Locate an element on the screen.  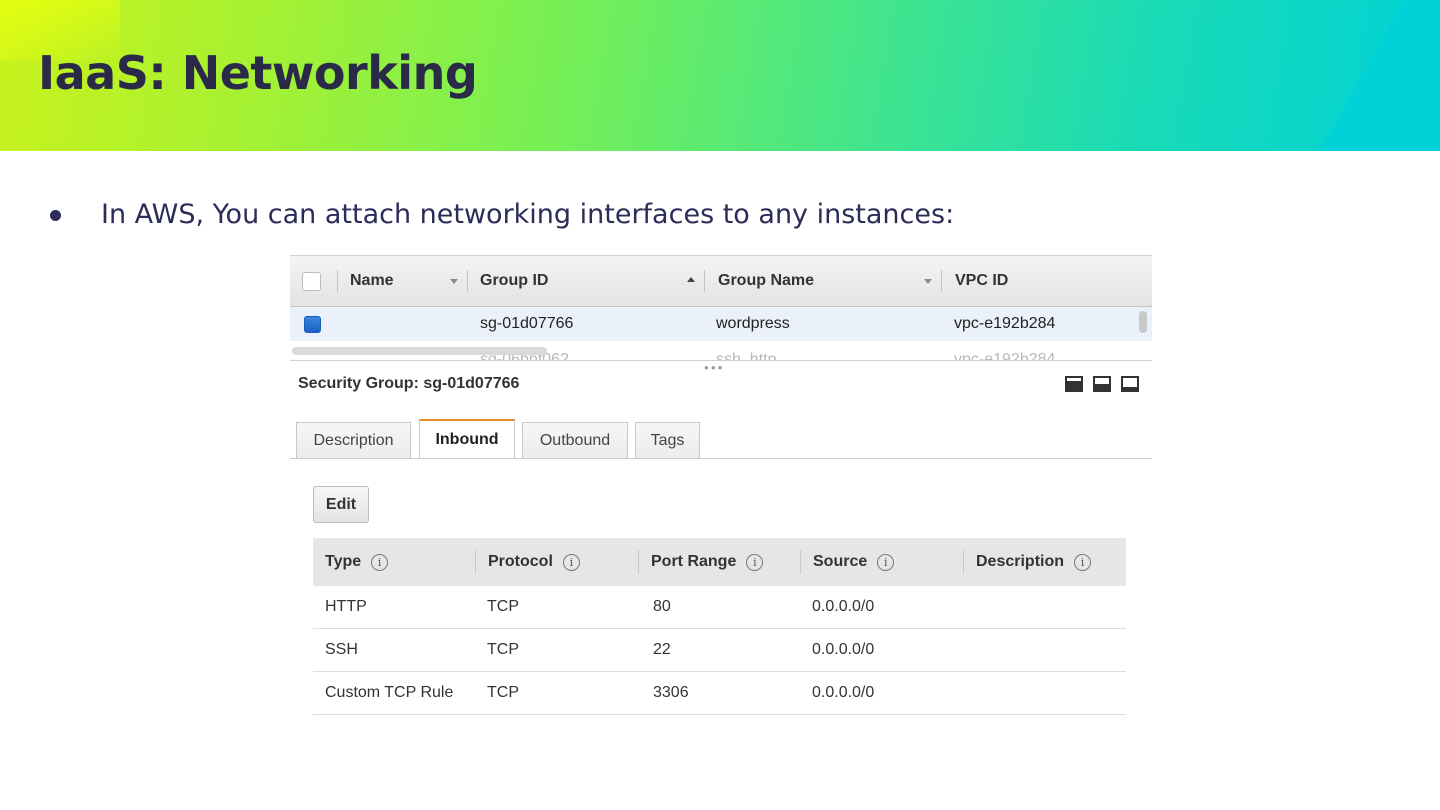
panel-full-icon is located at coordinates (1130, 384).